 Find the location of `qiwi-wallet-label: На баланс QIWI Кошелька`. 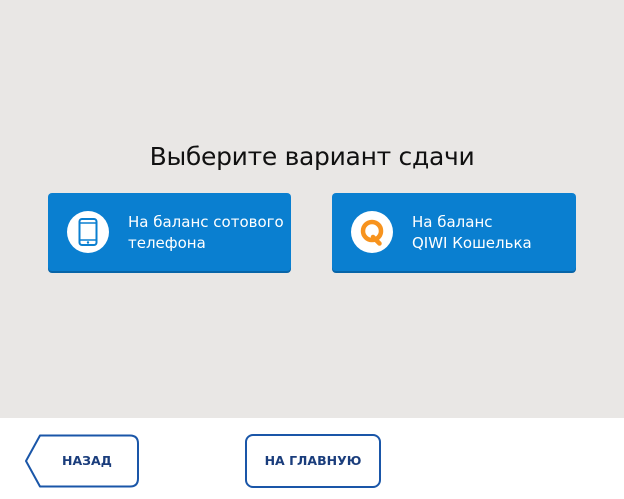

qiwi-wallet-label: На баланс QIWI Кошелька is located at coordinates (472, 233).